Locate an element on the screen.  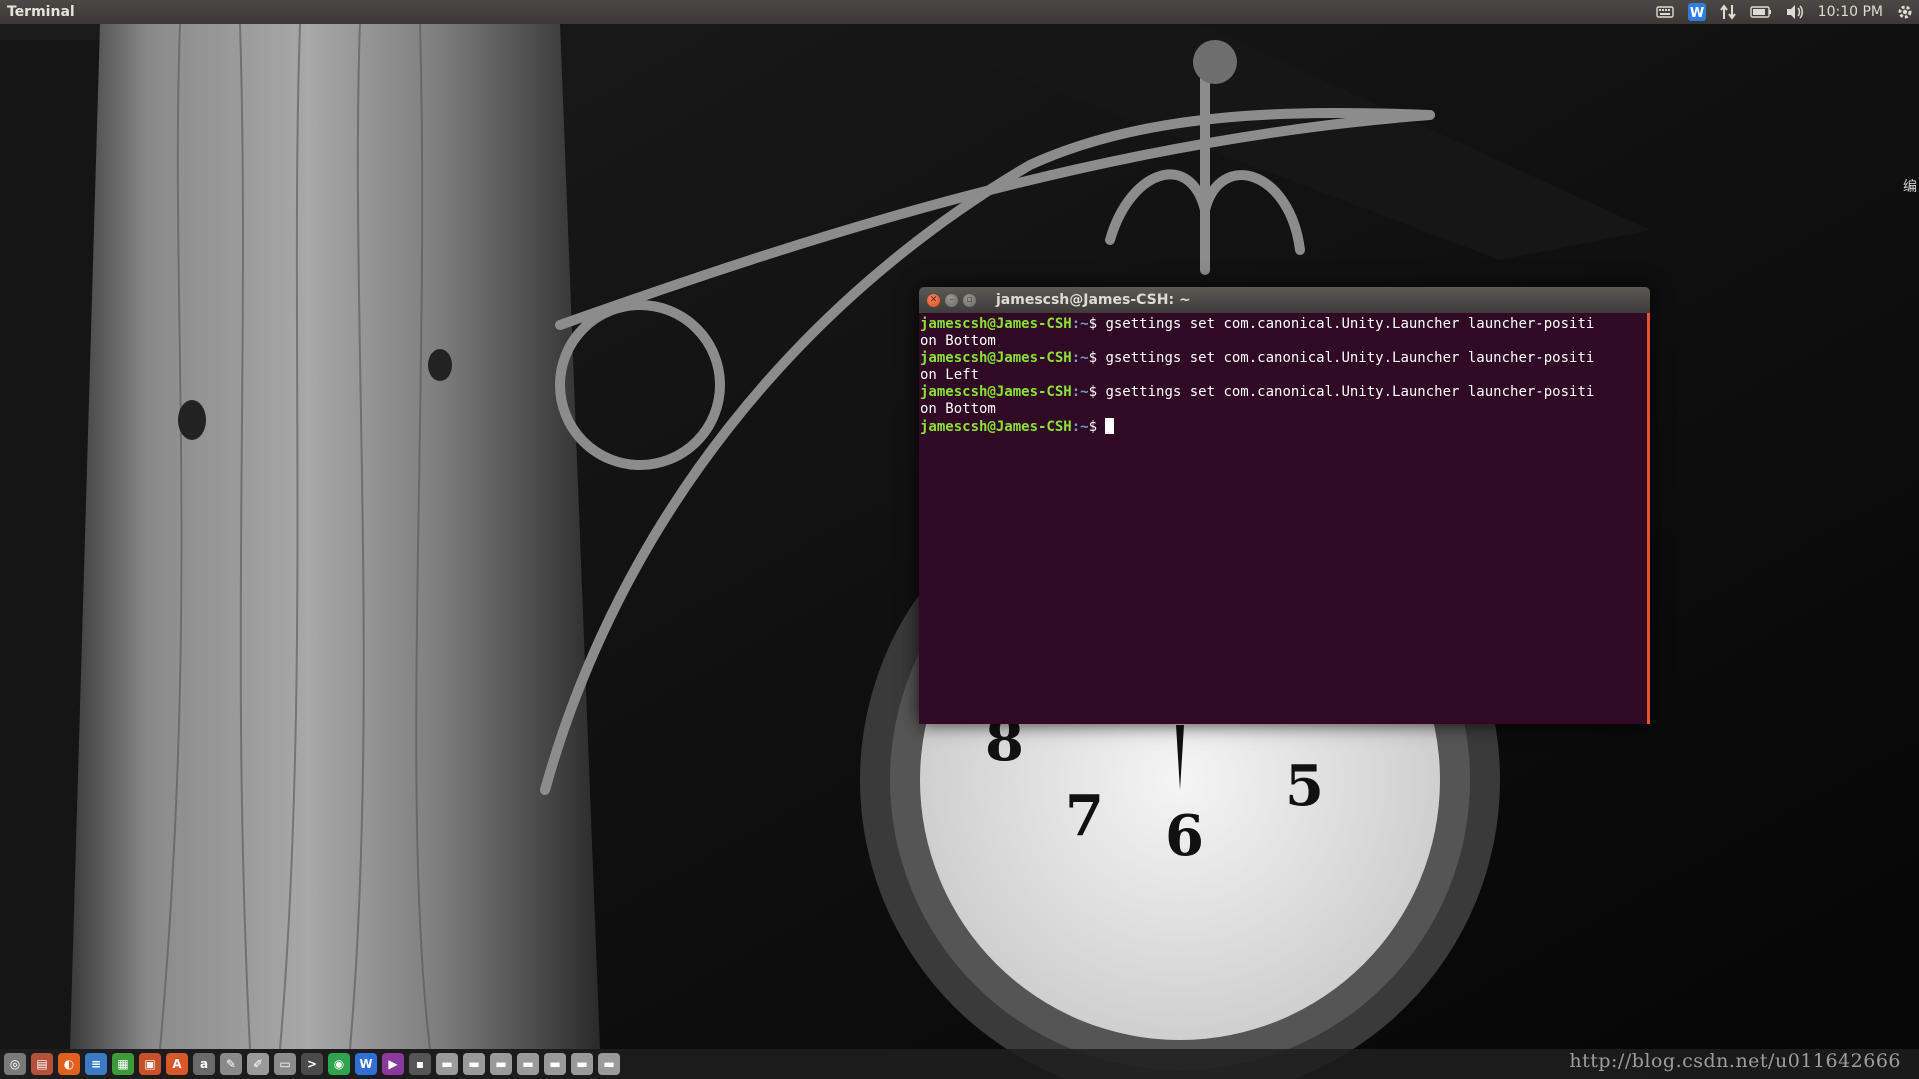
terminal-line-wrap: on Left is located at coordinates (950, 375).